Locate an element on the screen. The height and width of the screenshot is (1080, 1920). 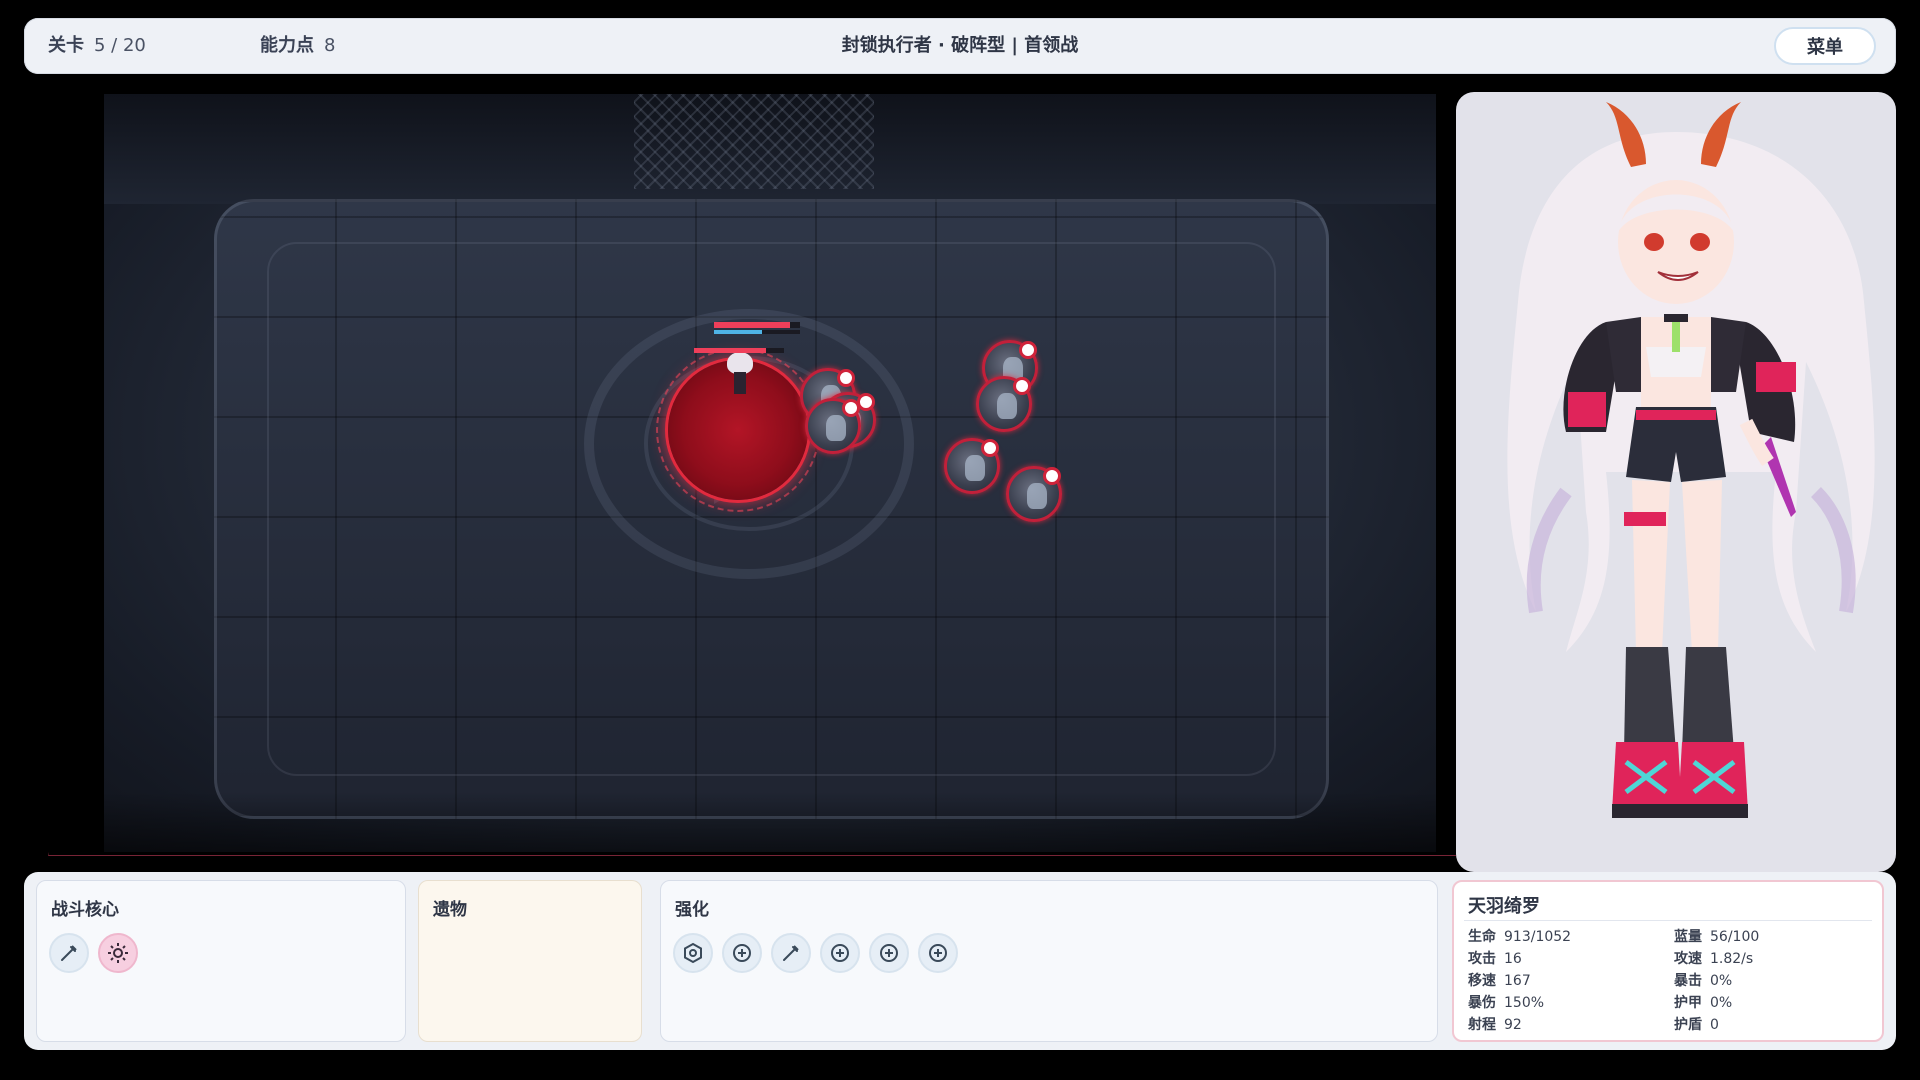
stat-shield: 护盾 0 is located at coordinates (1696, 1024).